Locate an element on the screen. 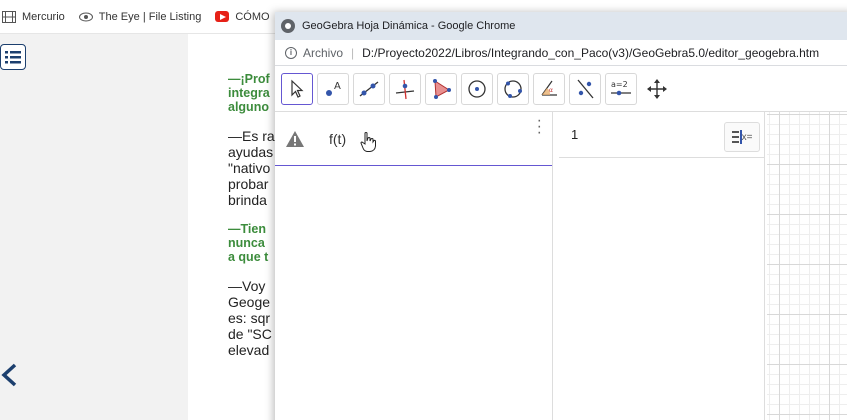  angle-tool-button: α is located at coordinates (549, 88).